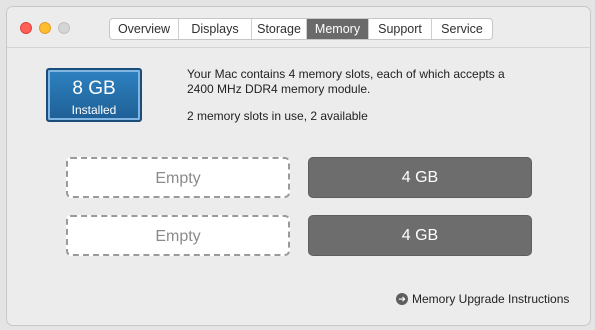  Describe the element at coordinates (420, 235) in the screenshot. I see `memory-slot-4: 4 GB` at that location.